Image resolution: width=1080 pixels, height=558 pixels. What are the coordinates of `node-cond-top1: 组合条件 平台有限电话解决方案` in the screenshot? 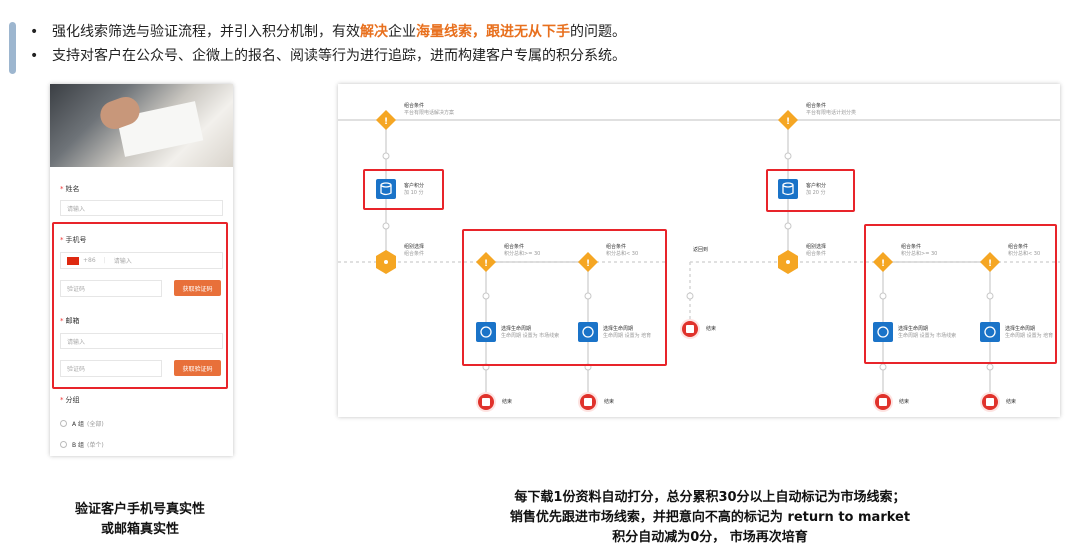 It's located at (429, 109).